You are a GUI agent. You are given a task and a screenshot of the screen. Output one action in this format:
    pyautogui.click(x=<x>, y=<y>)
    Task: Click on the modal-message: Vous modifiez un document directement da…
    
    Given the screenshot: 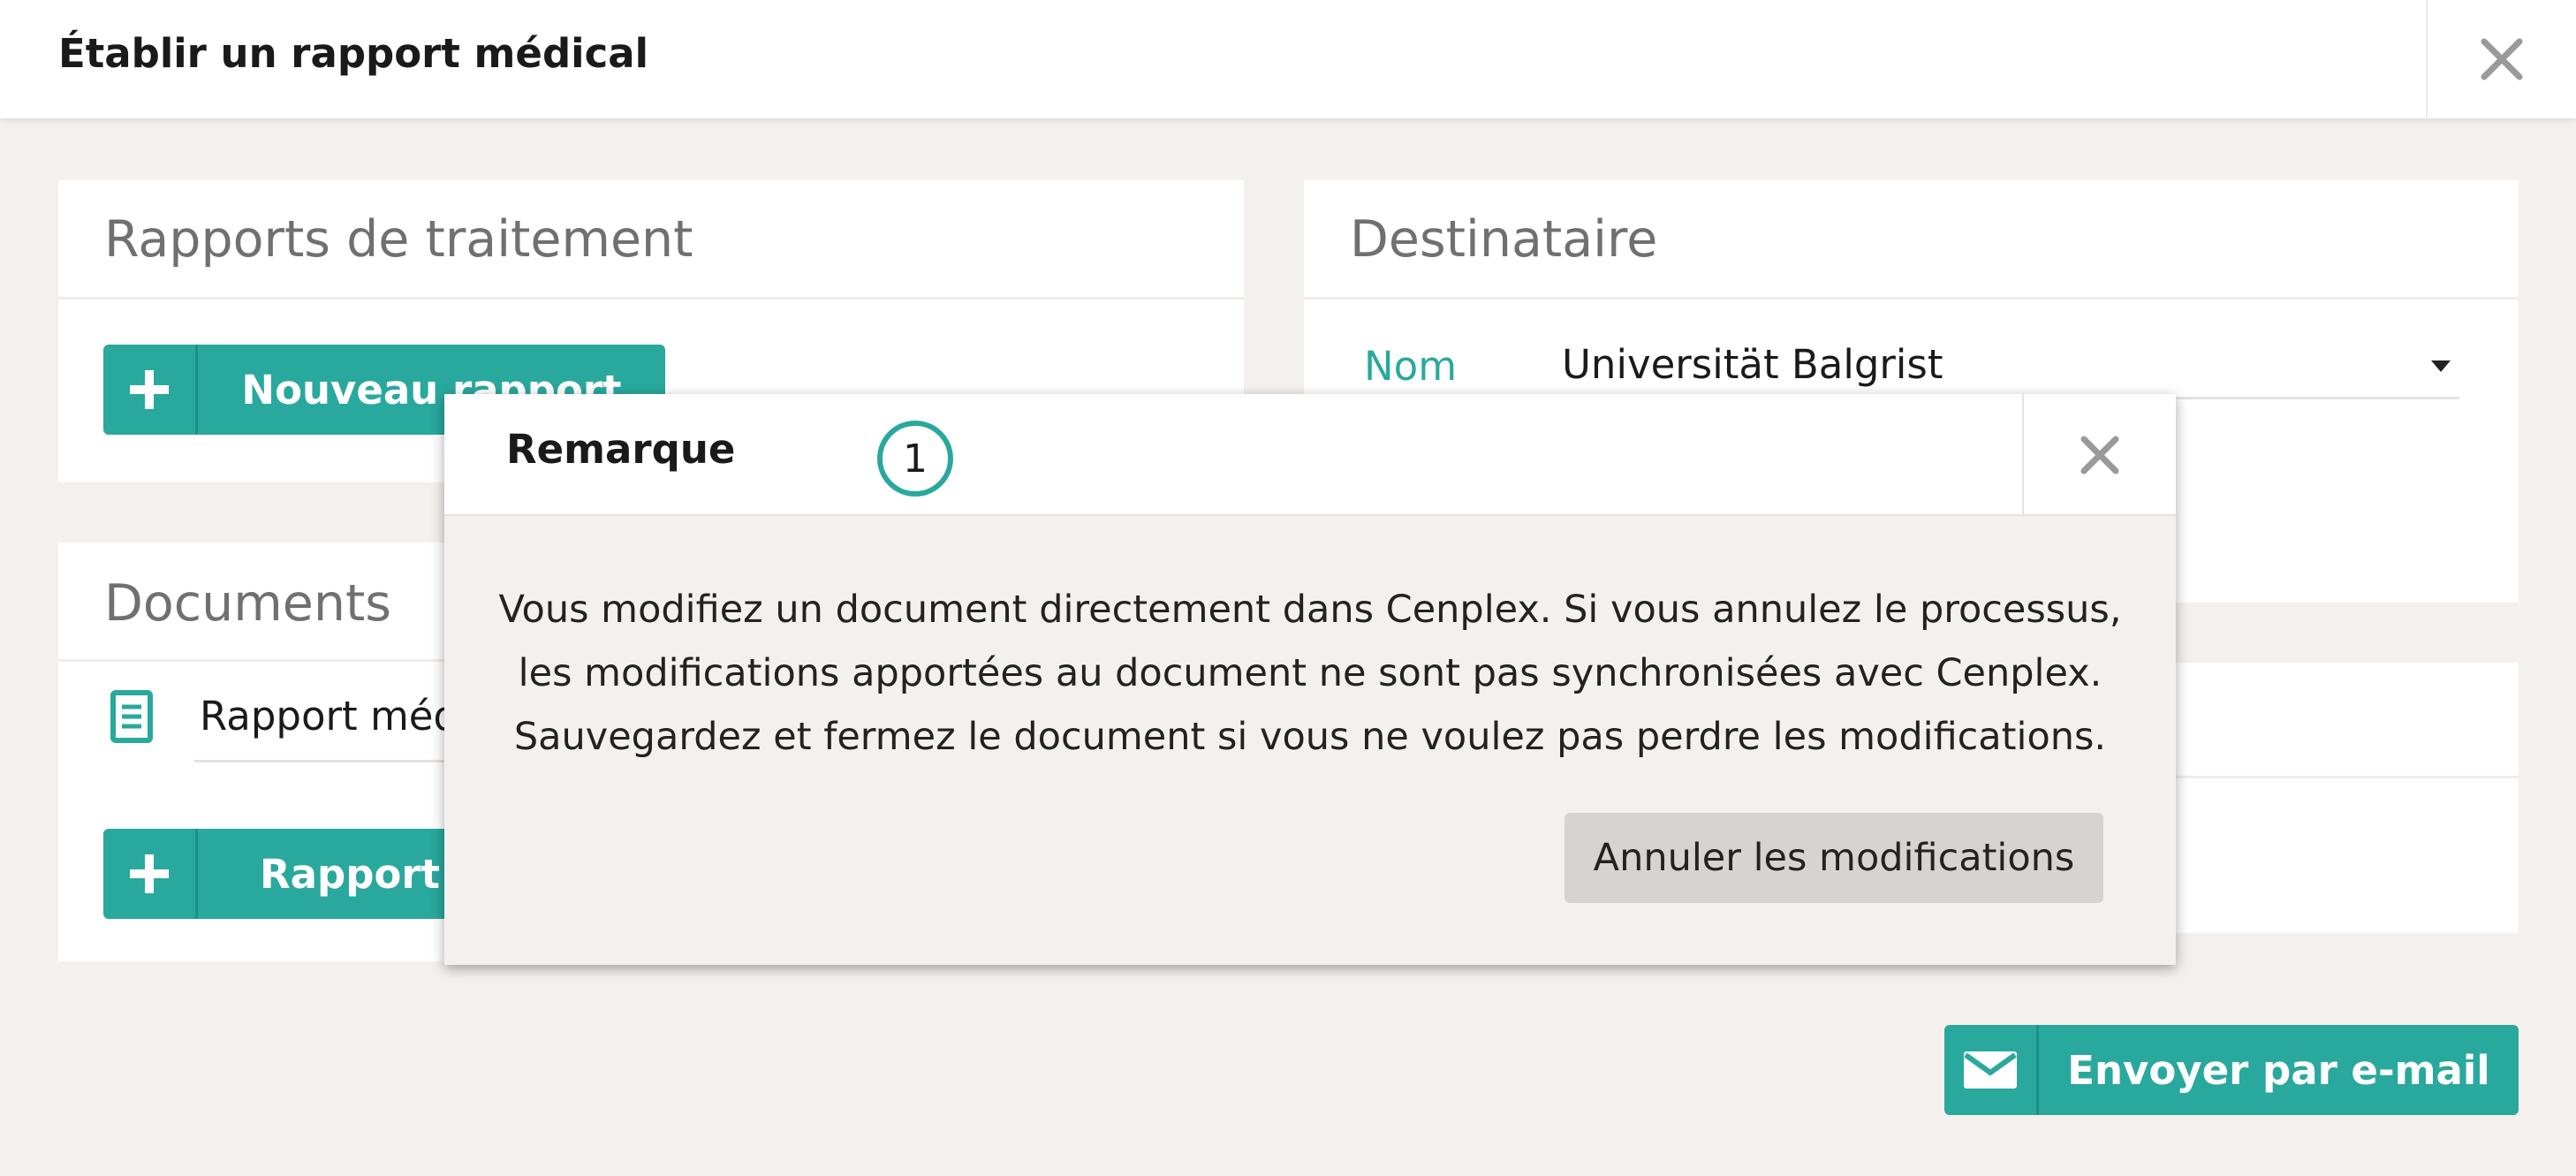 What is the action you would take?
    pyautogui.click(x=1310, y=673)
    